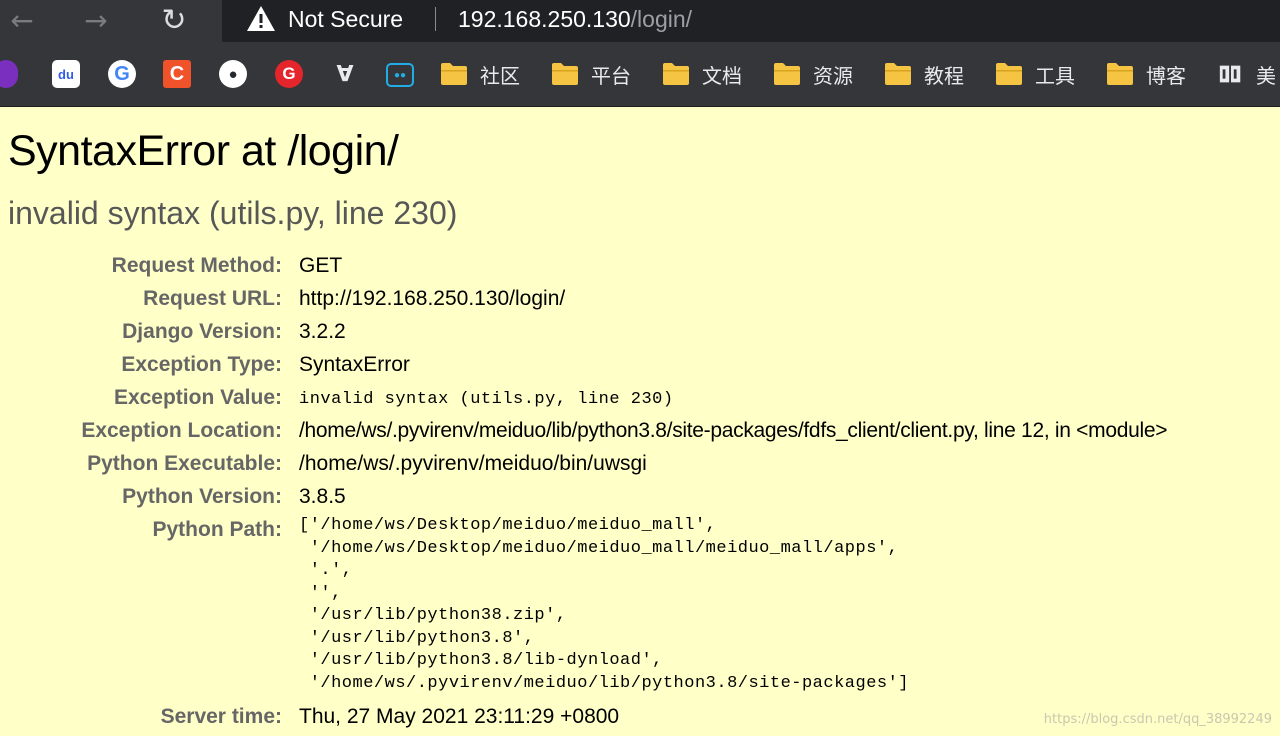 The width and height of the screenshot is (1280, 736). What do you see at coordinates (459, 716) in the screenshot?
I see `meta-value: Thu, 27 May 2021 23:11:29 +0800` at bounding box center [459, 716].